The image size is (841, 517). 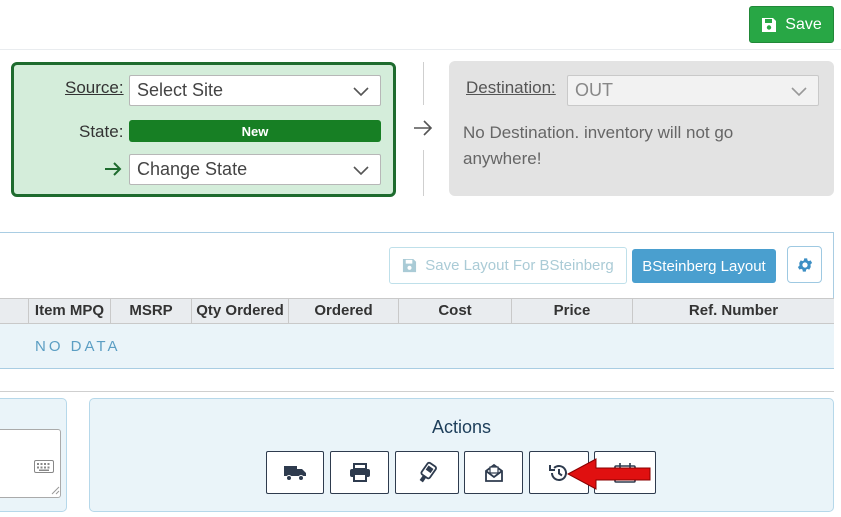 I want to click on state-label: State:, so click(x=101, y=131).